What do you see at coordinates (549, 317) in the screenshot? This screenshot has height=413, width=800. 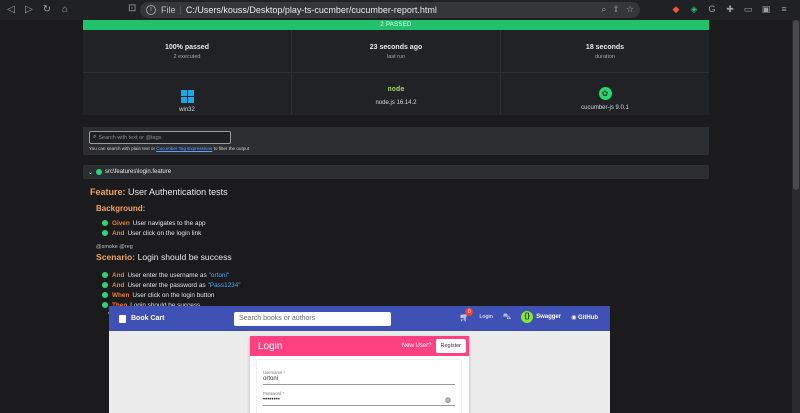 I see `swagger-label: Swagger` at bounding box center [549, 317].